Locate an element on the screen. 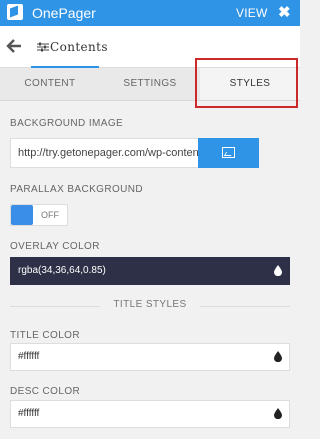 The height and width of the screenshot is (439, 320). styles-tab-highlight is located at coordinates (246, 83).